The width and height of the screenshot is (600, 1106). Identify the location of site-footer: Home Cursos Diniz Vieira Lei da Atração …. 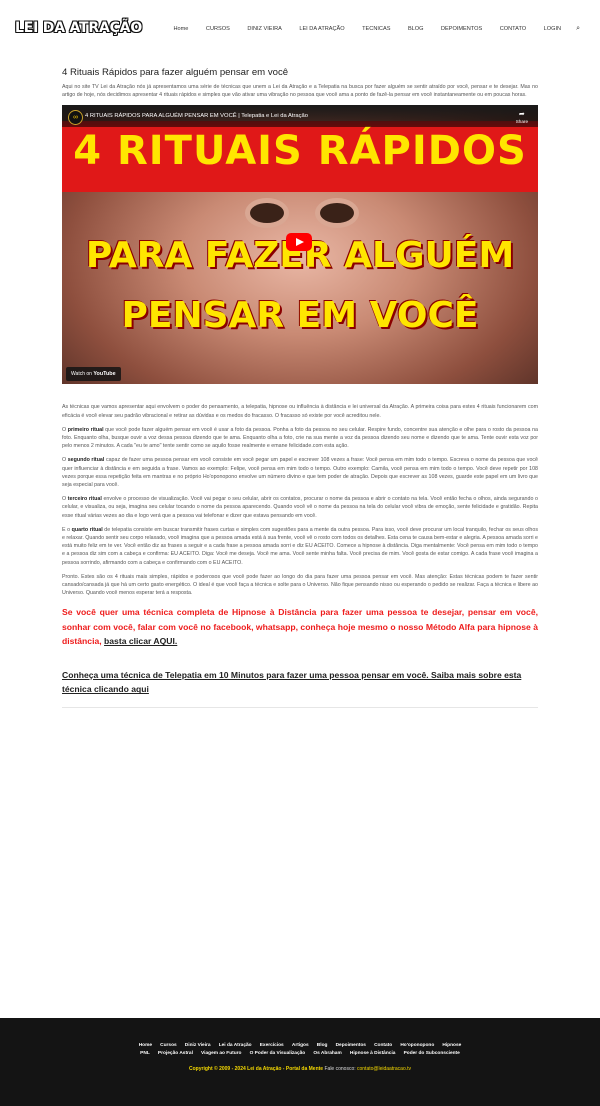
(300, 1062).